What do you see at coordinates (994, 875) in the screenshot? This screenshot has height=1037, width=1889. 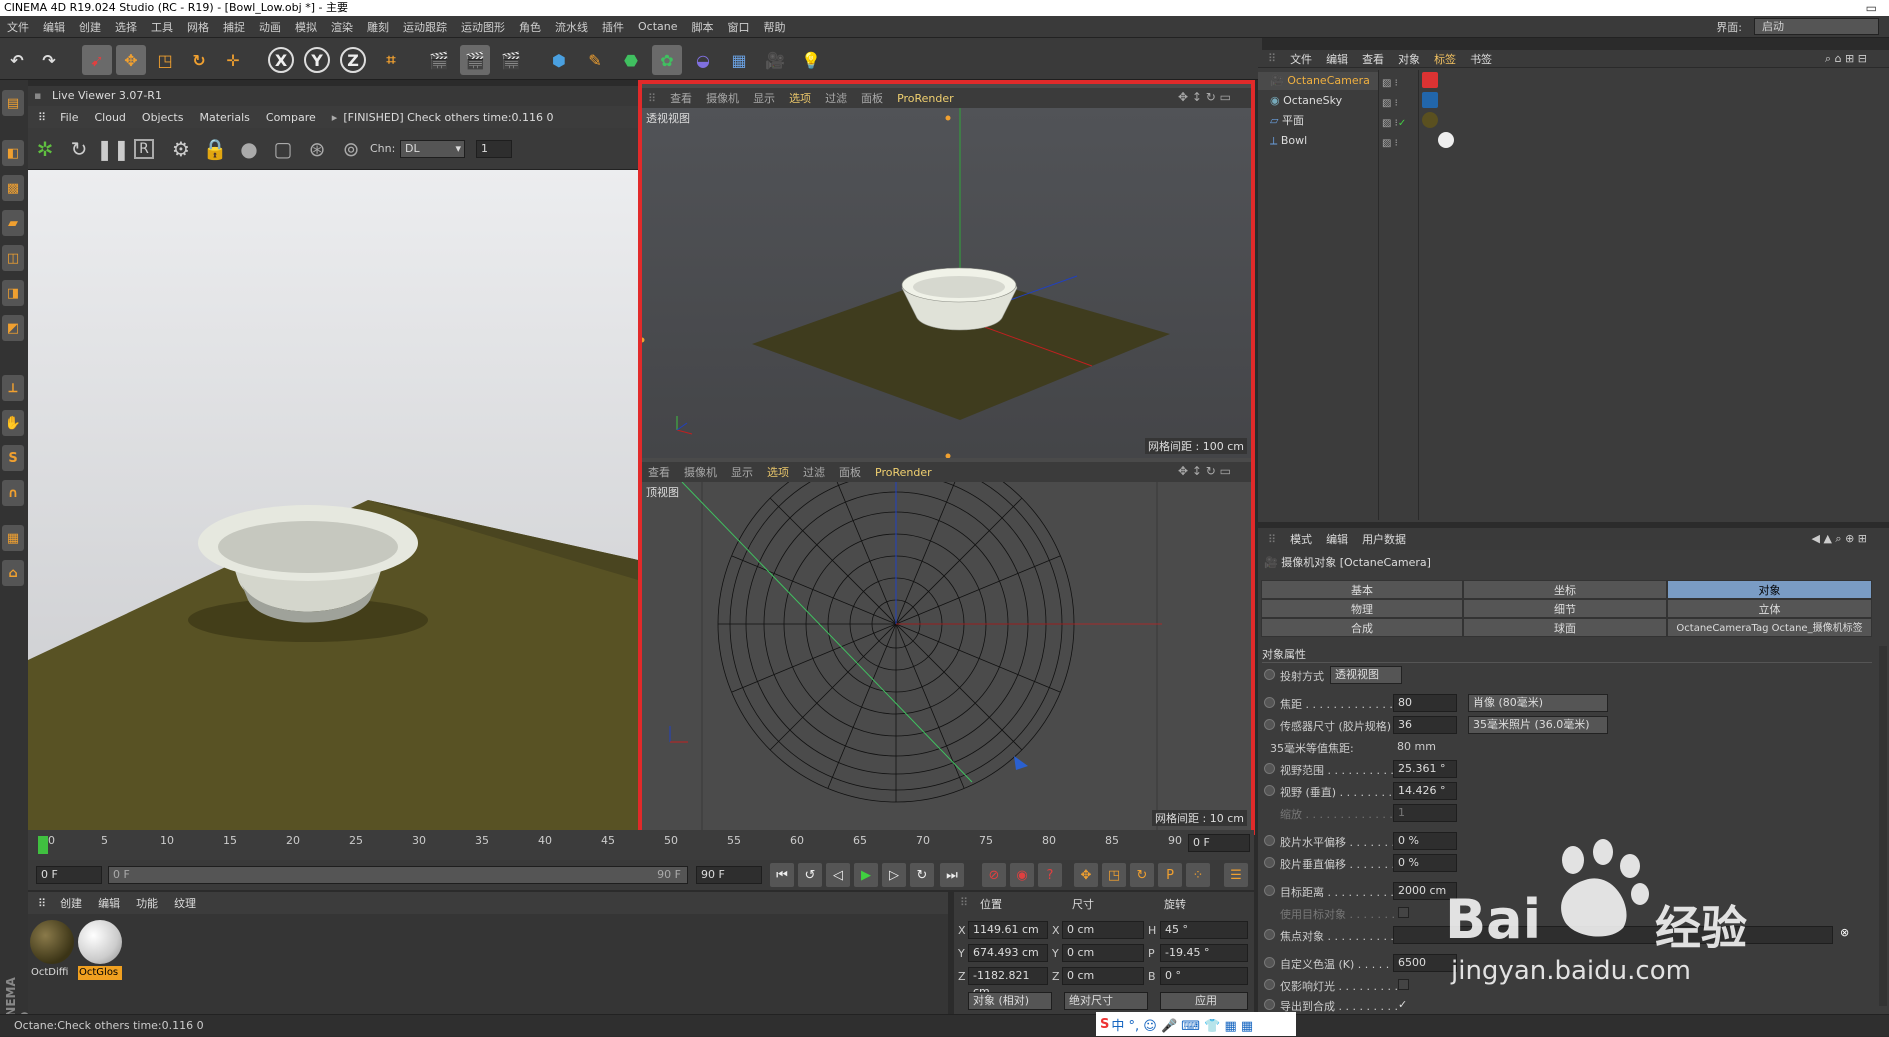 I see `record-icon: ⊘` at bounding box center [994, 875].